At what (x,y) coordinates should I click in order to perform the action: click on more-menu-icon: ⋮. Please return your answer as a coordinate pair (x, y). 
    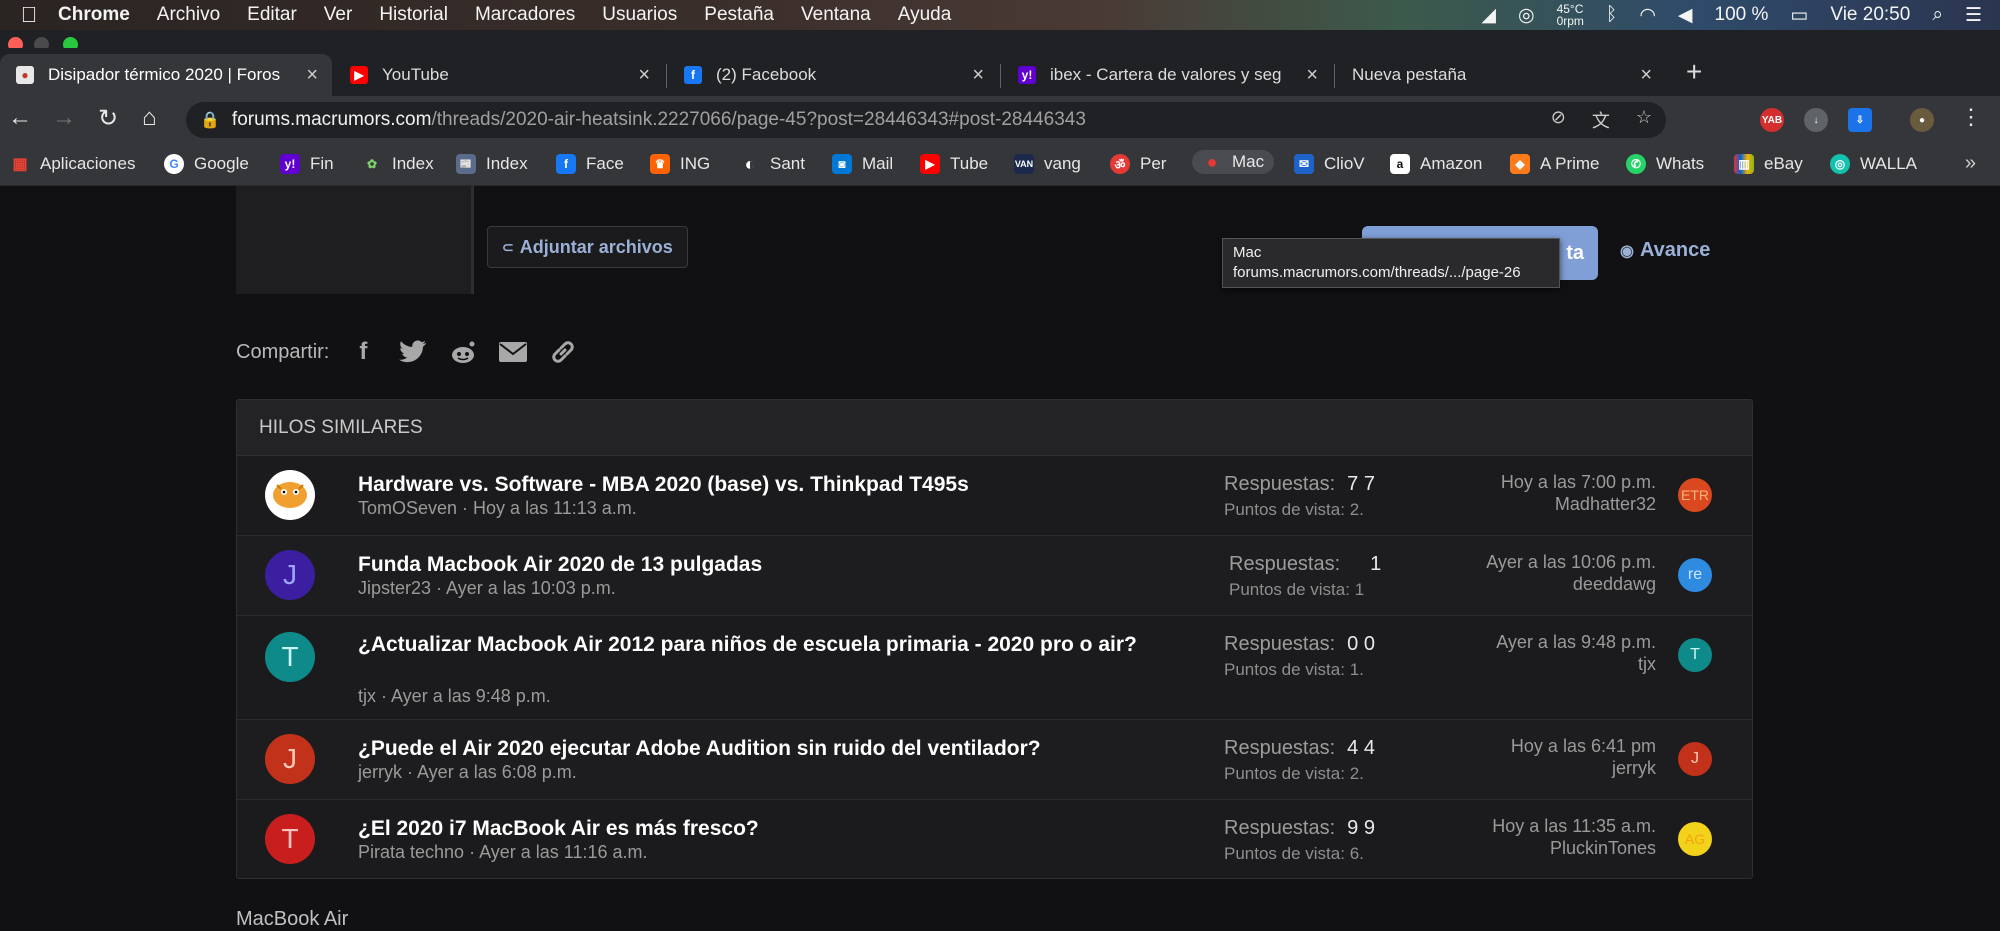
    Looking at the image, I should click on (1971, 117).